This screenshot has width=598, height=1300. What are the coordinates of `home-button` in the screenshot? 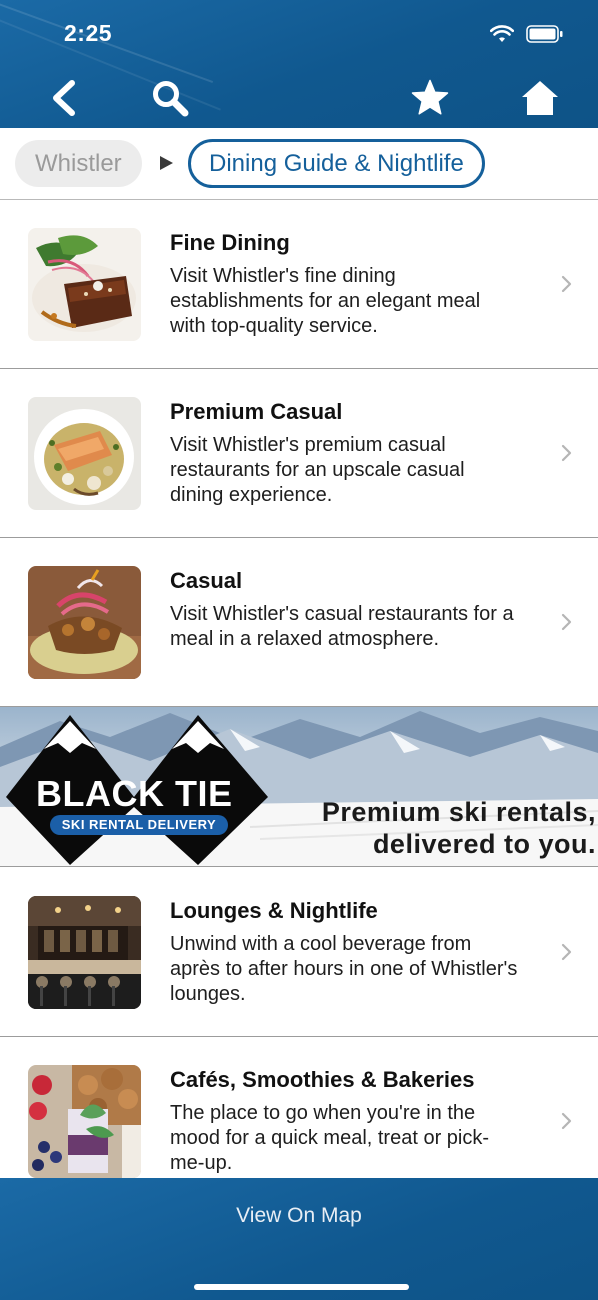 It's located at (540, 98).